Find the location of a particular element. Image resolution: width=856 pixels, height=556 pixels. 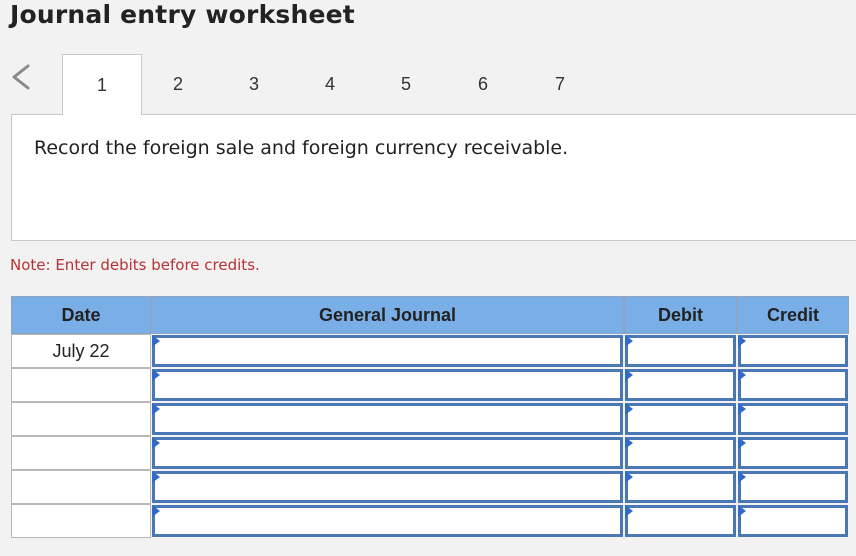

column-header-debit: Debit is located at coordinates (680, 315).